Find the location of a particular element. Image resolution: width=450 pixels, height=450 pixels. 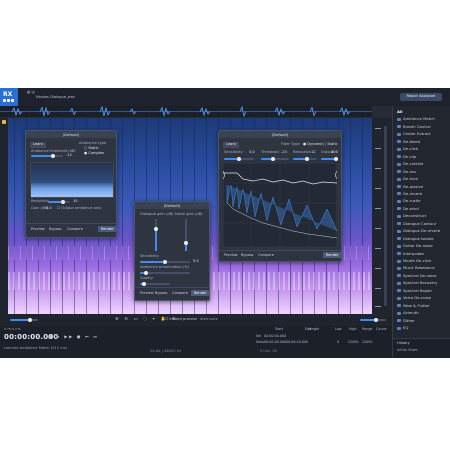

gain-value: 0.0 is located at coordinates (49, 208).